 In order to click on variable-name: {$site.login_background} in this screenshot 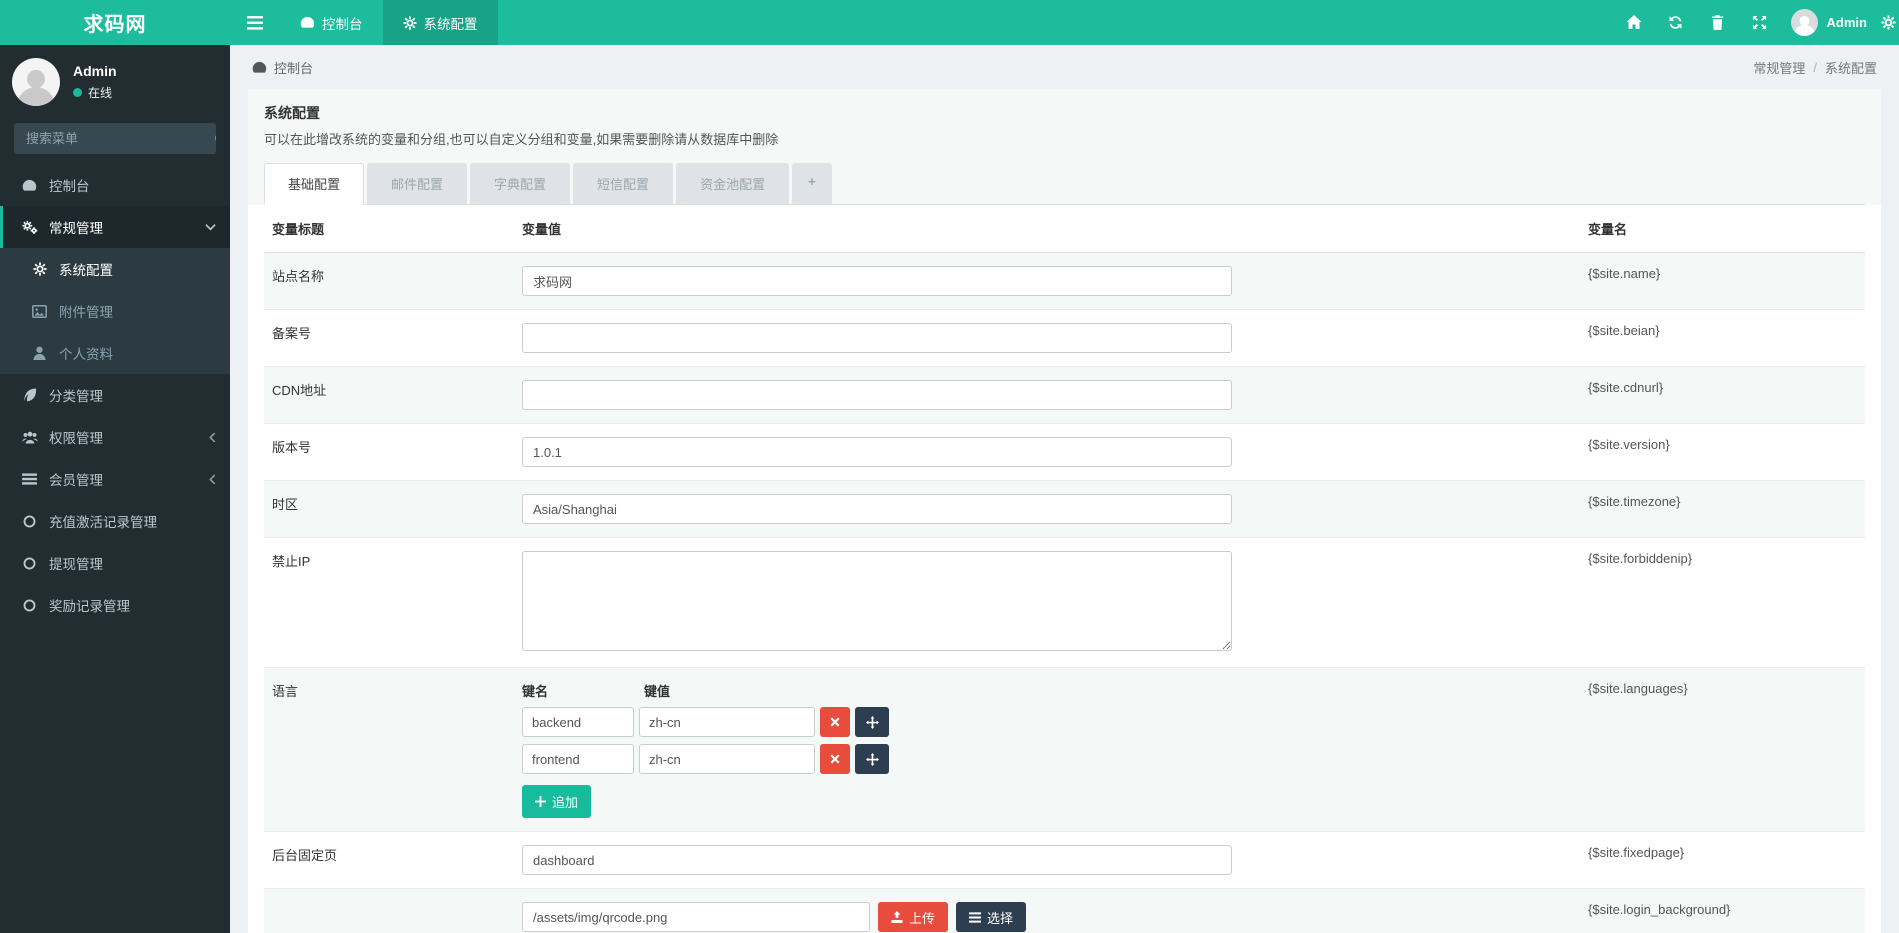, I will do `click(1659, 909)`.